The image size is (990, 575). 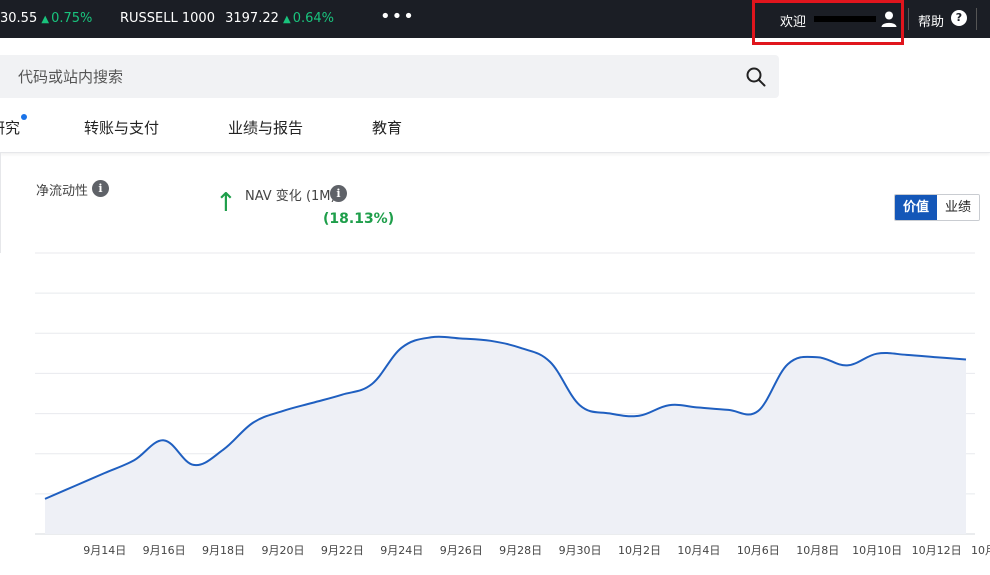 I want to click on arrow-up-icon: ↑, so click(x=226, y=203).